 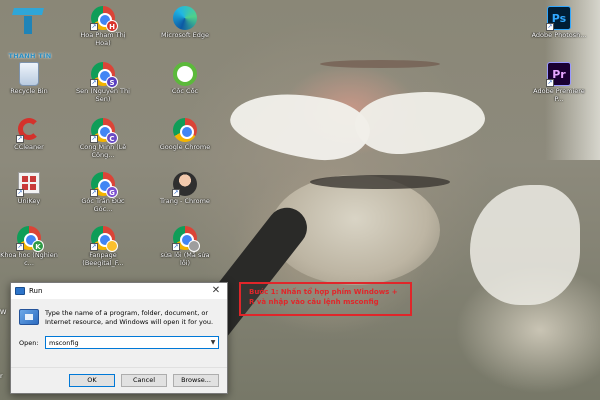 What do you see at coordinates (29, 189) in the screenshot?
I see `desktop-icon-unikey: ↗ UniKey` at bounding box center [29, 189].